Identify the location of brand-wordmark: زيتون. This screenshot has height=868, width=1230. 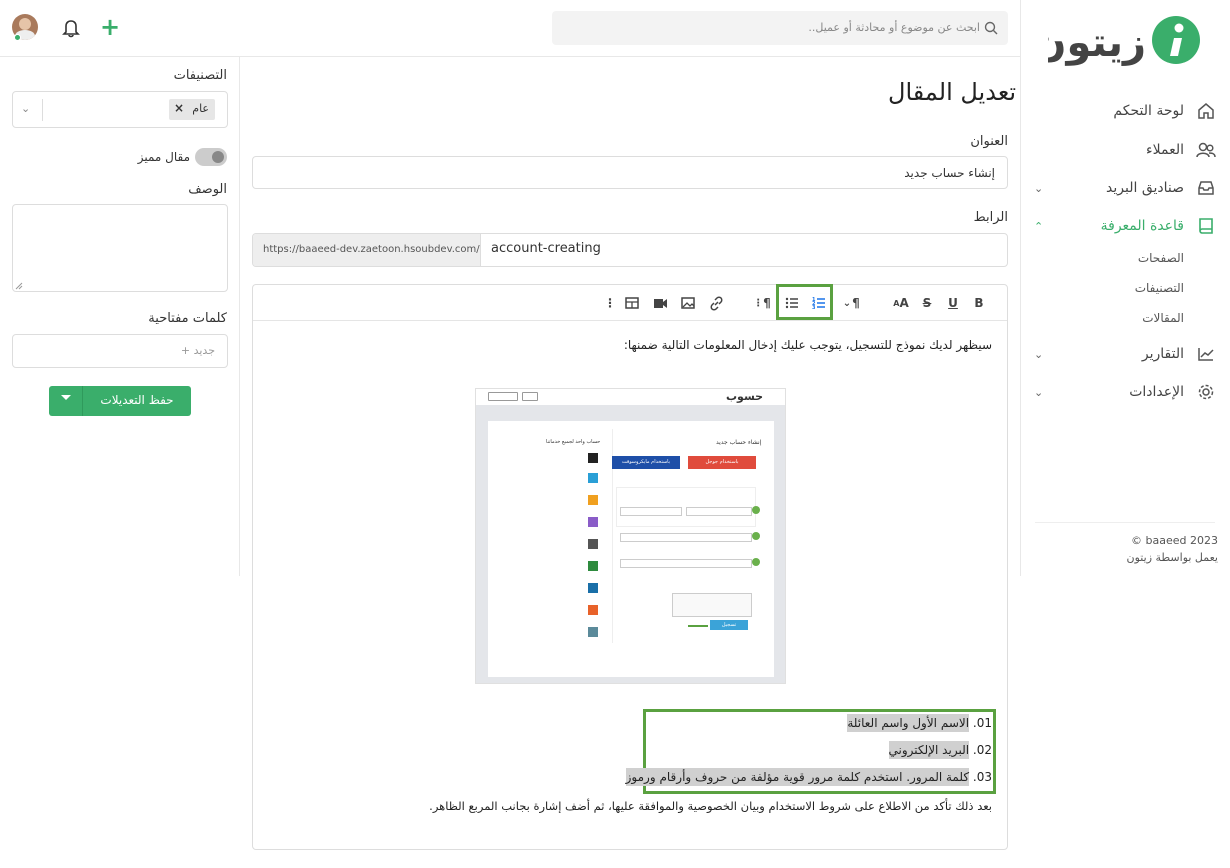
(1097, 43).